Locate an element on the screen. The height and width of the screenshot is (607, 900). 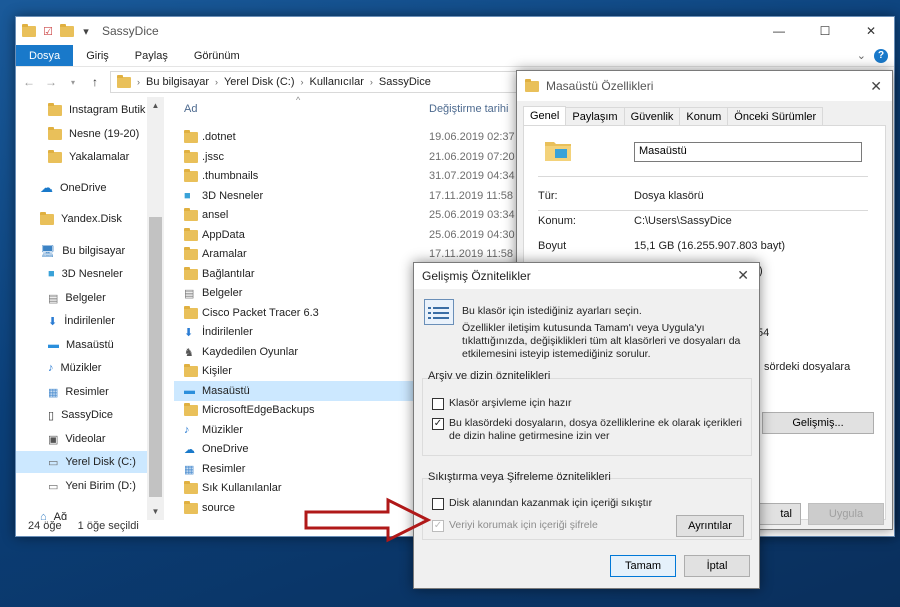
file-list-header: Ad ^ Değiştirme tarihi is located at coordinates (354, 109).